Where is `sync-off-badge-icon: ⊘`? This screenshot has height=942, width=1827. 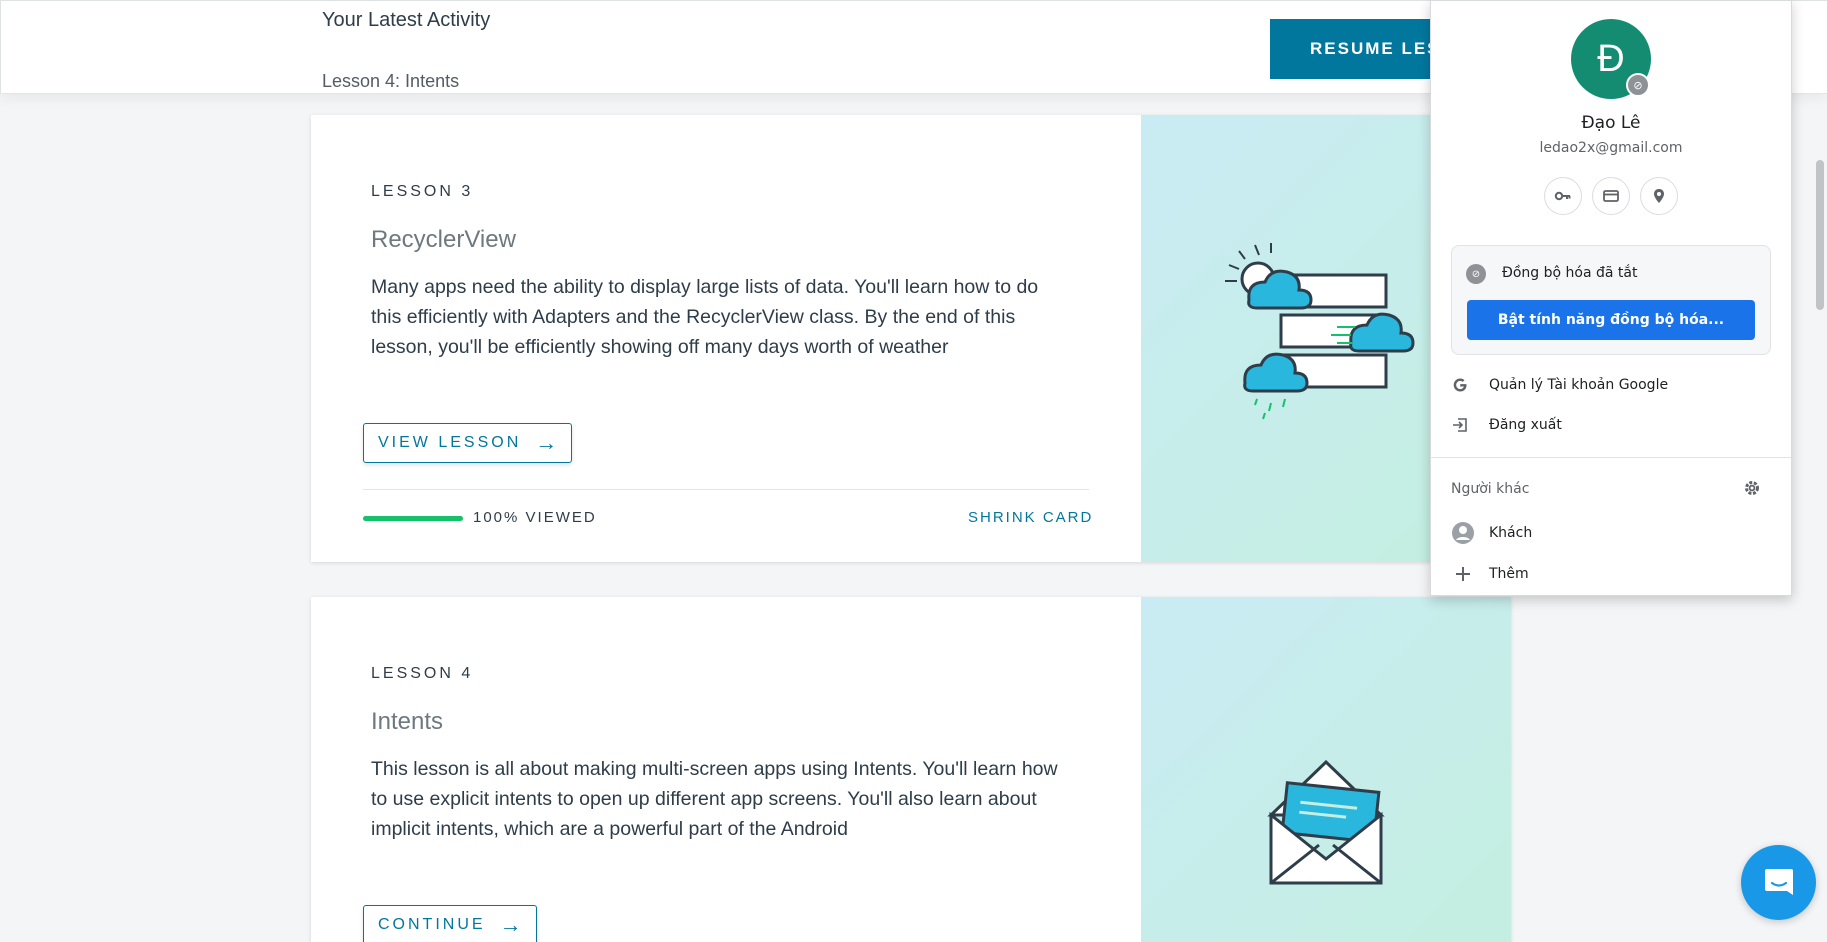
sync-off-badge-icon: ⊘ is located at coordinates (1638, 85).